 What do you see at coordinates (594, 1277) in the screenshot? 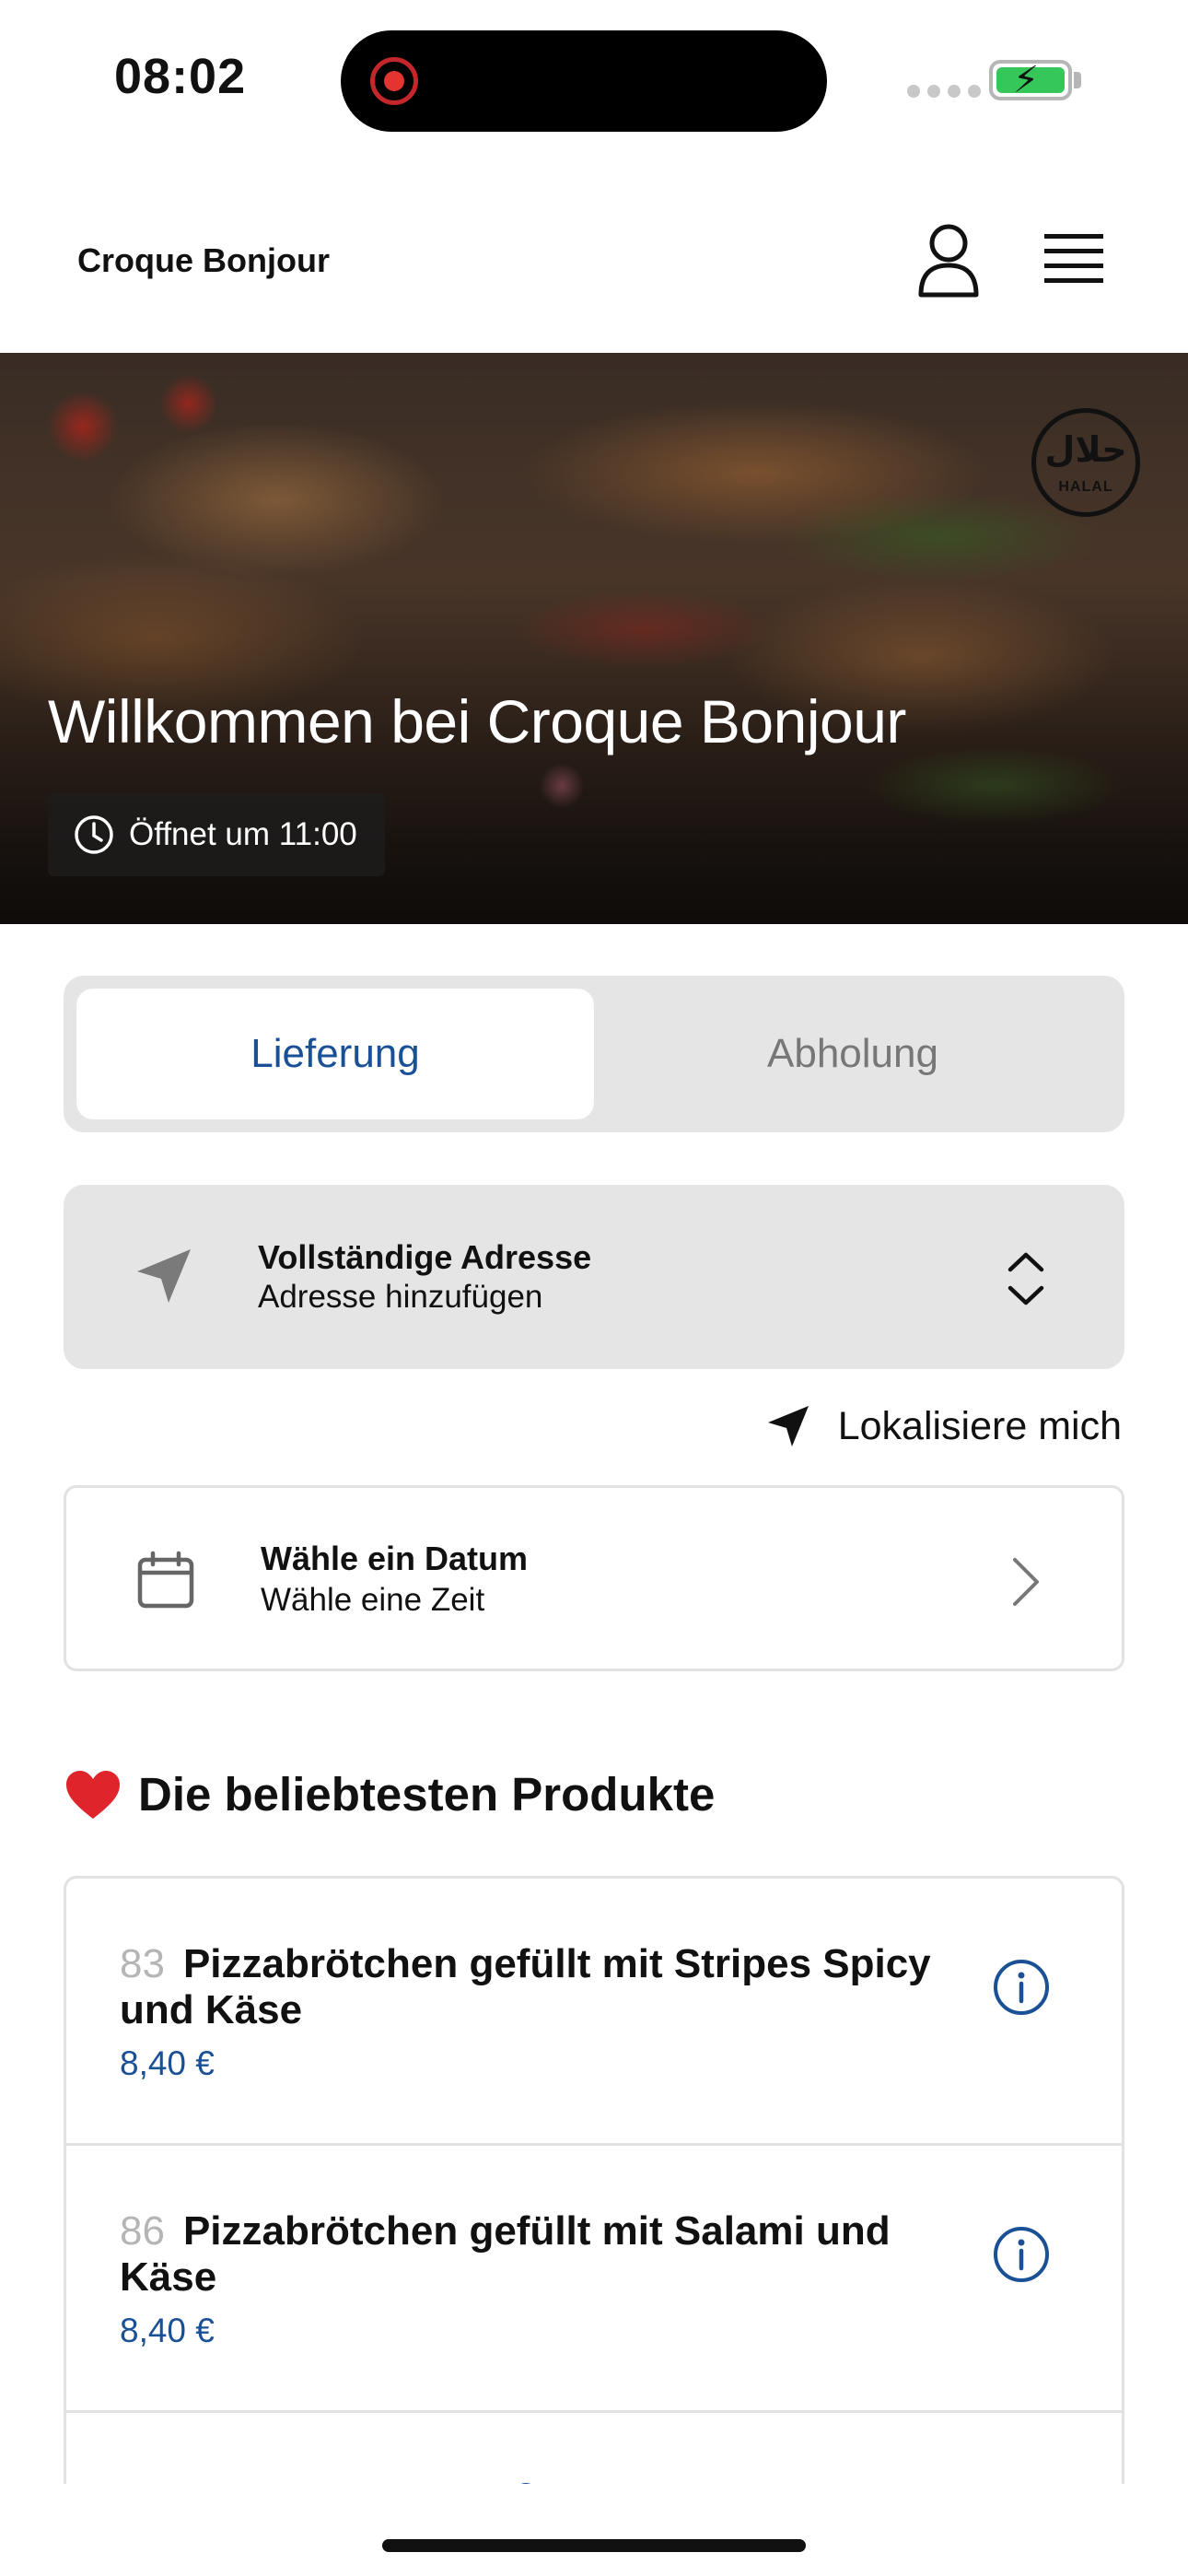
I see `address-selector: Vollständige Adresse Adresse hinzufügen` at bounding box center [594, 1277].